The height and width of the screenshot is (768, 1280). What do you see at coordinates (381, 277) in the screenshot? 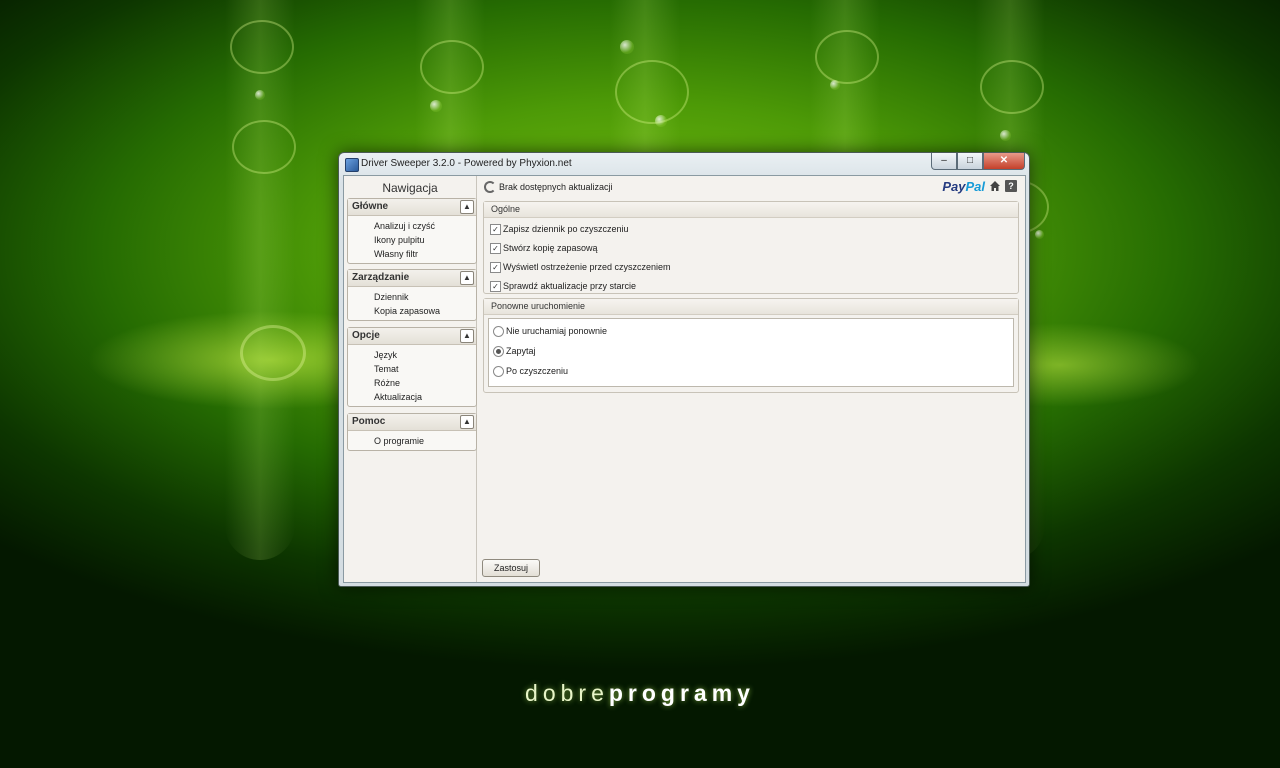
I see `nav-group-label: Zarządzanie` at bounding box center [381, 277].